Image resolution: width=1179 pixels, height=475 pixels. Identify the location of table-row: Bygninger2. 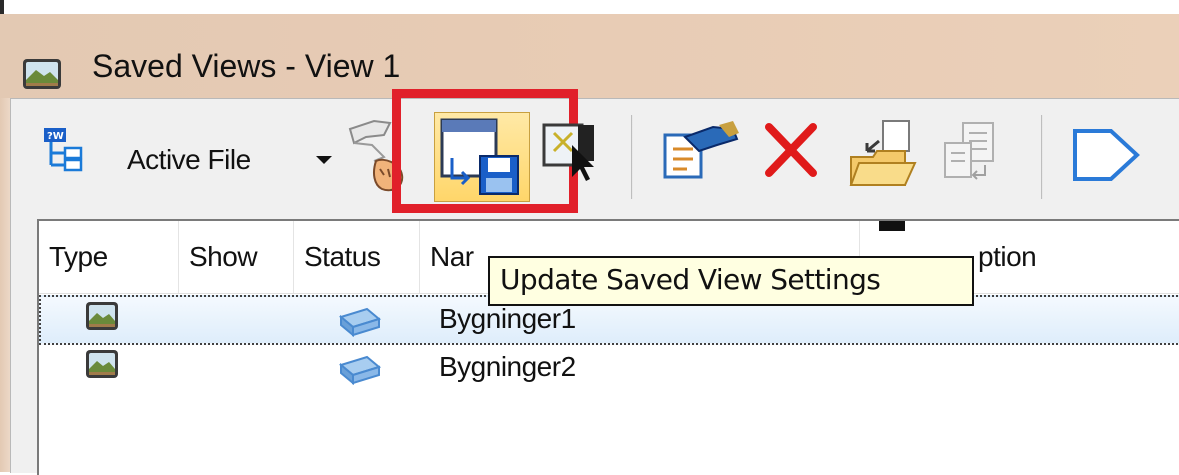
(609, 370).